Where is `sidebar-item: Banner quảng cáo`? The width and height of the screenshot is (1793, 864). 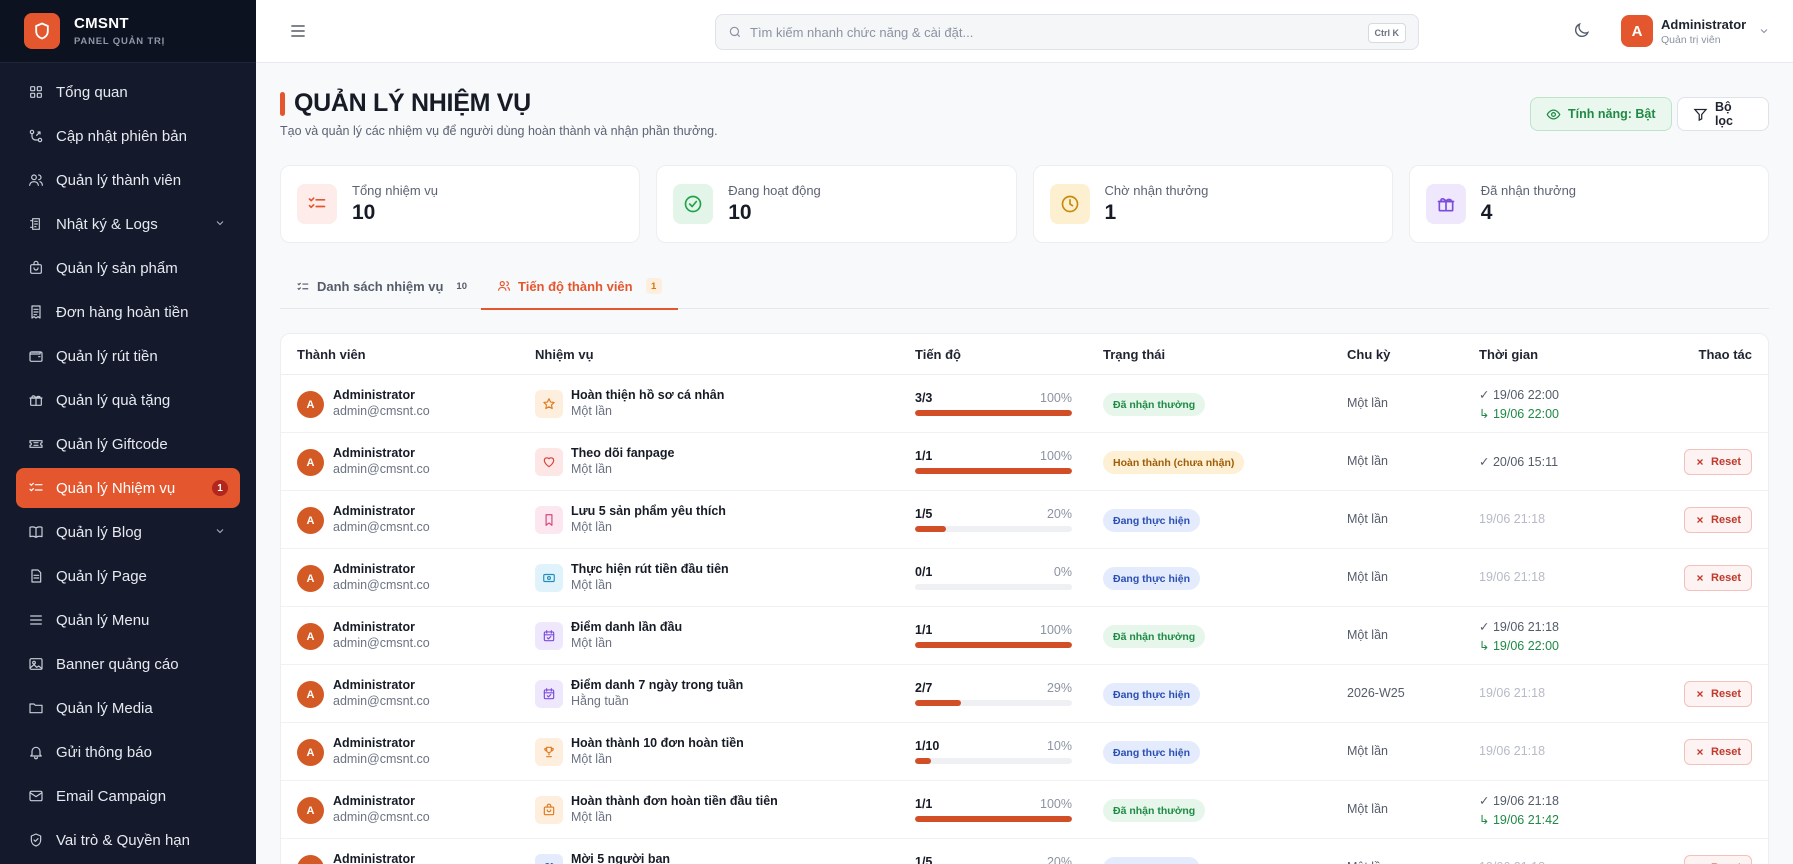
sidebar-item: Banner quảng cáo is located at coordinates (128, 664).